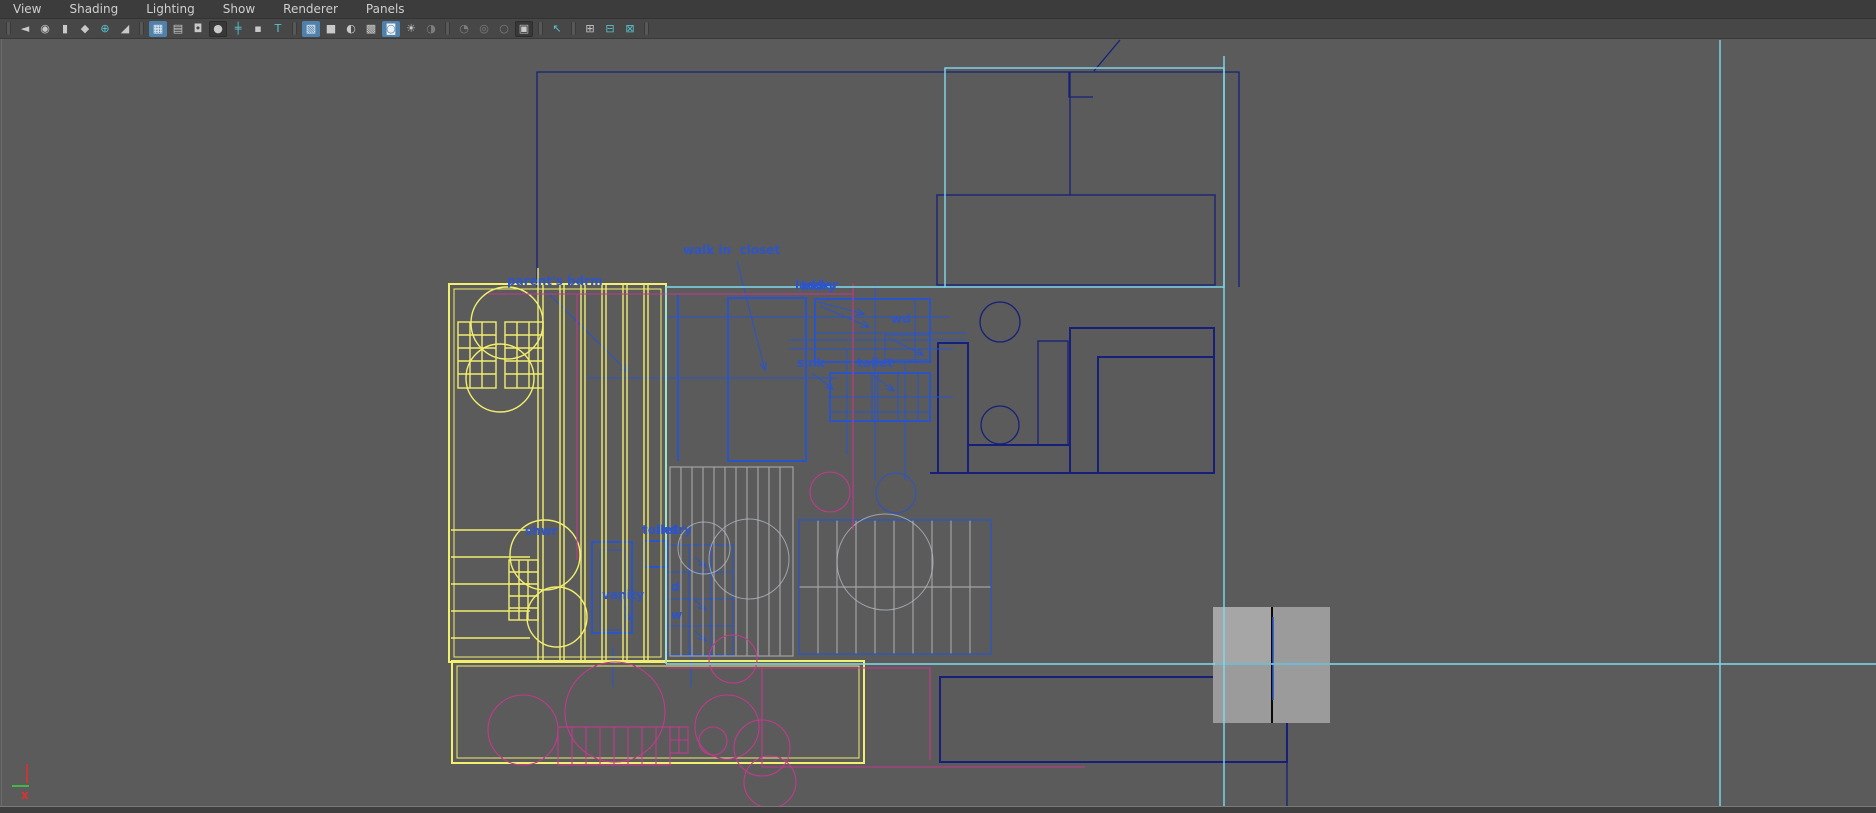 The width and height of the screenshot is (1876, 813). Describe the element at coordinates (494, 28) in the screenshot. I see `toolbar-group: ◔ ◎ ○ ▣` at that location.